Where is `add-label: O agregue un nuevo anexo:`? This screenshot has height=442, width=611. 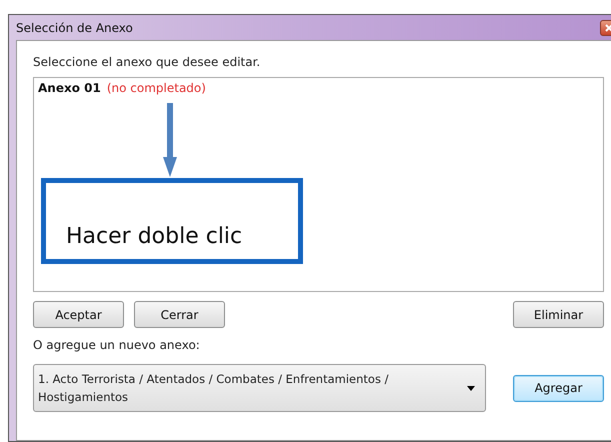
add-label: O agregue un nuevo anexo: is located at coordinates (117, 345).